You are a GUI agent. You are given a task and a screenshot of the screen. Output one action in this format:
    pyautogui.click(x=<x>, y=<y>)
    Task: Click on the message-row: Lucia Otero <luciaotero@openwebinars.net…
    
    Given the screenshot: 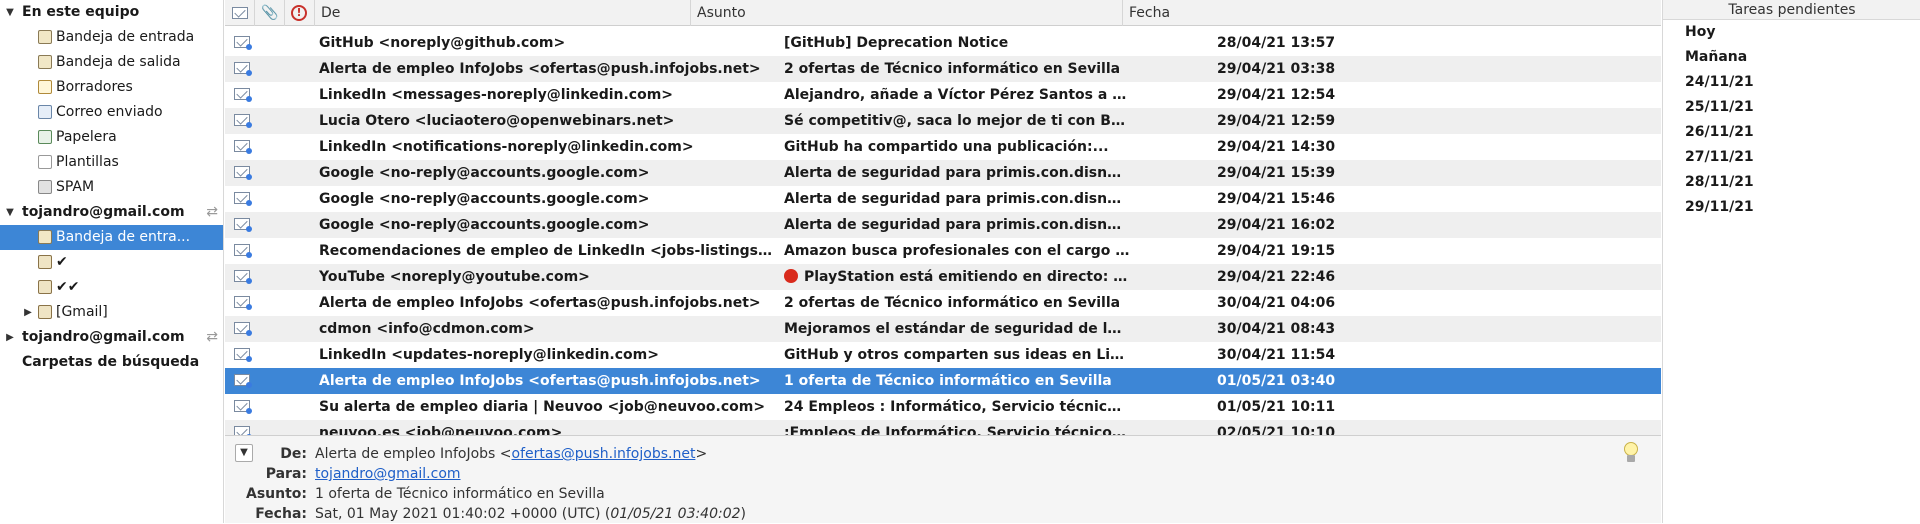 What is the action you would take?
    pyautogui.click(x=943, y=121)
    